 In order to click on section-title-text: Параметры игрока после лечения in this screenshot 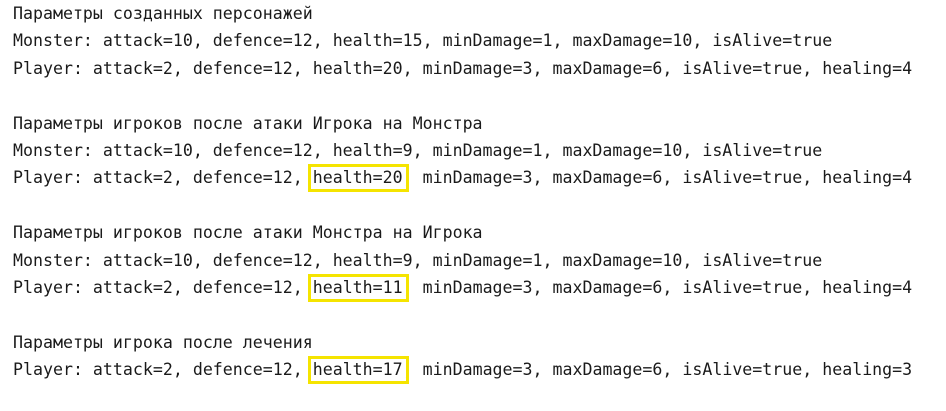, I will do `click(163, 342)`.